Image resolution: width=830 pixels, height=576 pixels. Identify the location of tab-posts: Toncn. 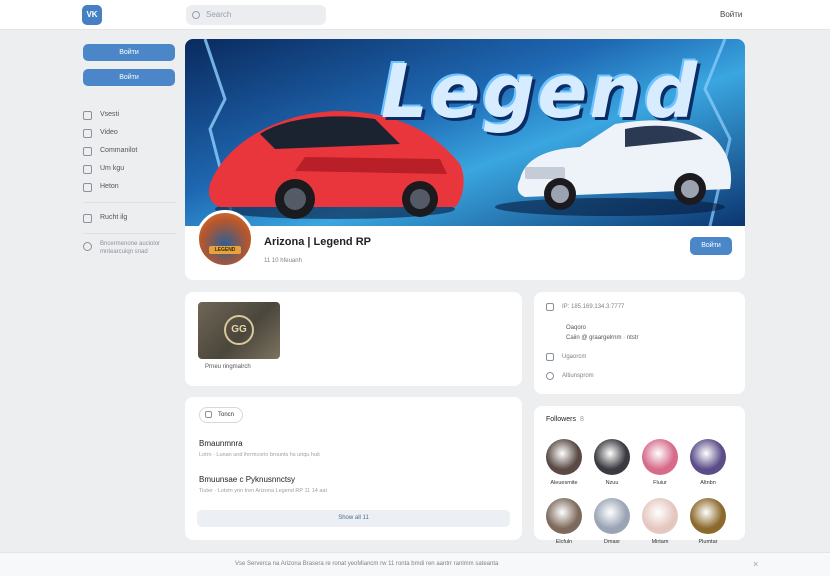
(221, 415).